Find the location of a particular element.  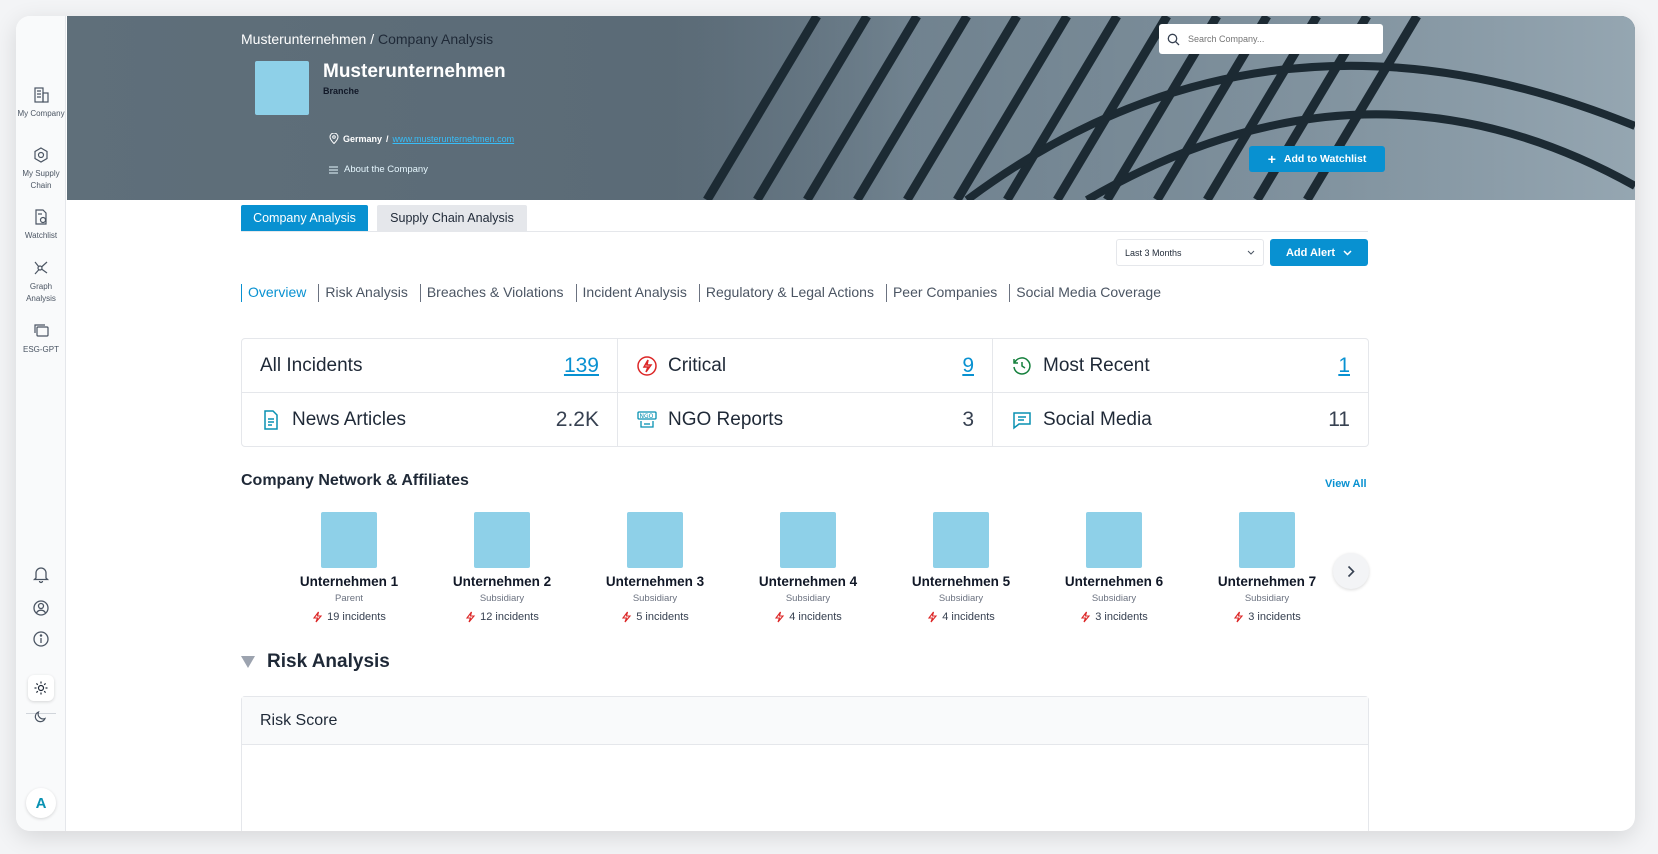

sidebar-item-graph-analysis: Graph Analysis is located at coordinates (41, 282).